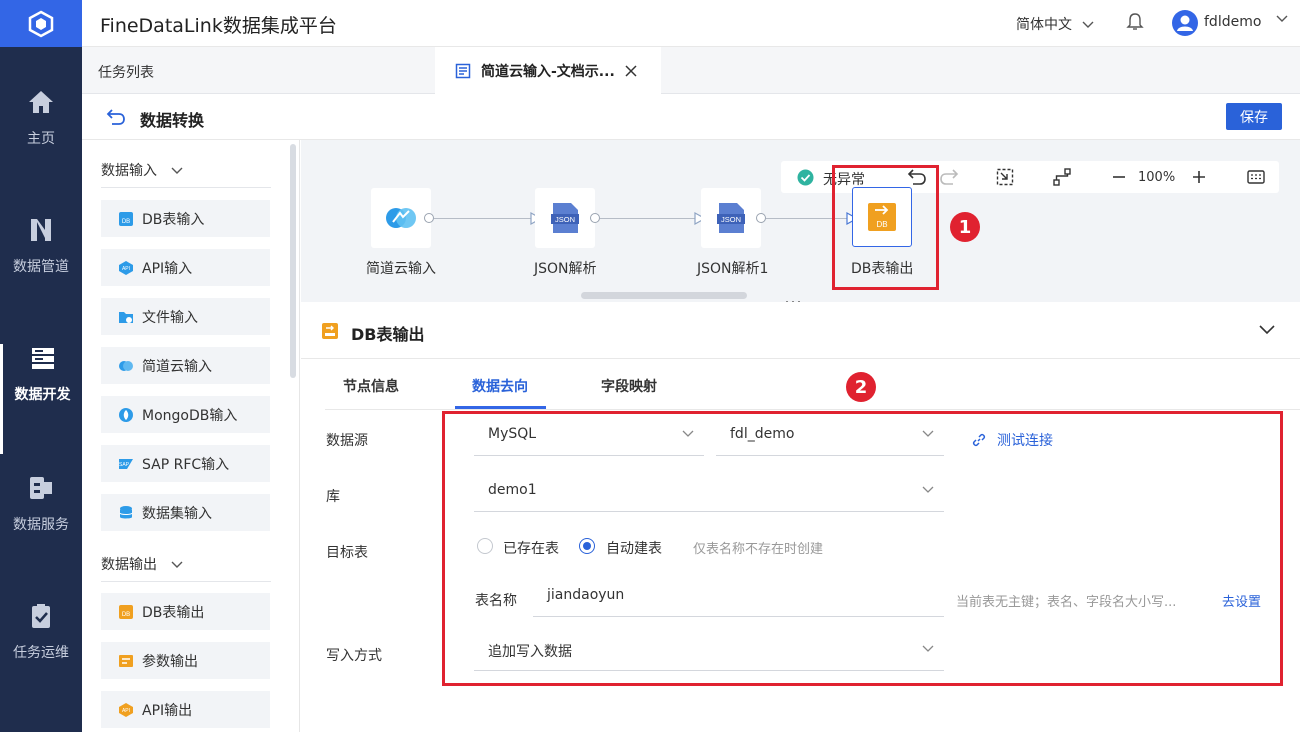  Describe the element at coordinates (733, 269) in the screenshot. I see `flow-node-label: JSON解析1` at that location.